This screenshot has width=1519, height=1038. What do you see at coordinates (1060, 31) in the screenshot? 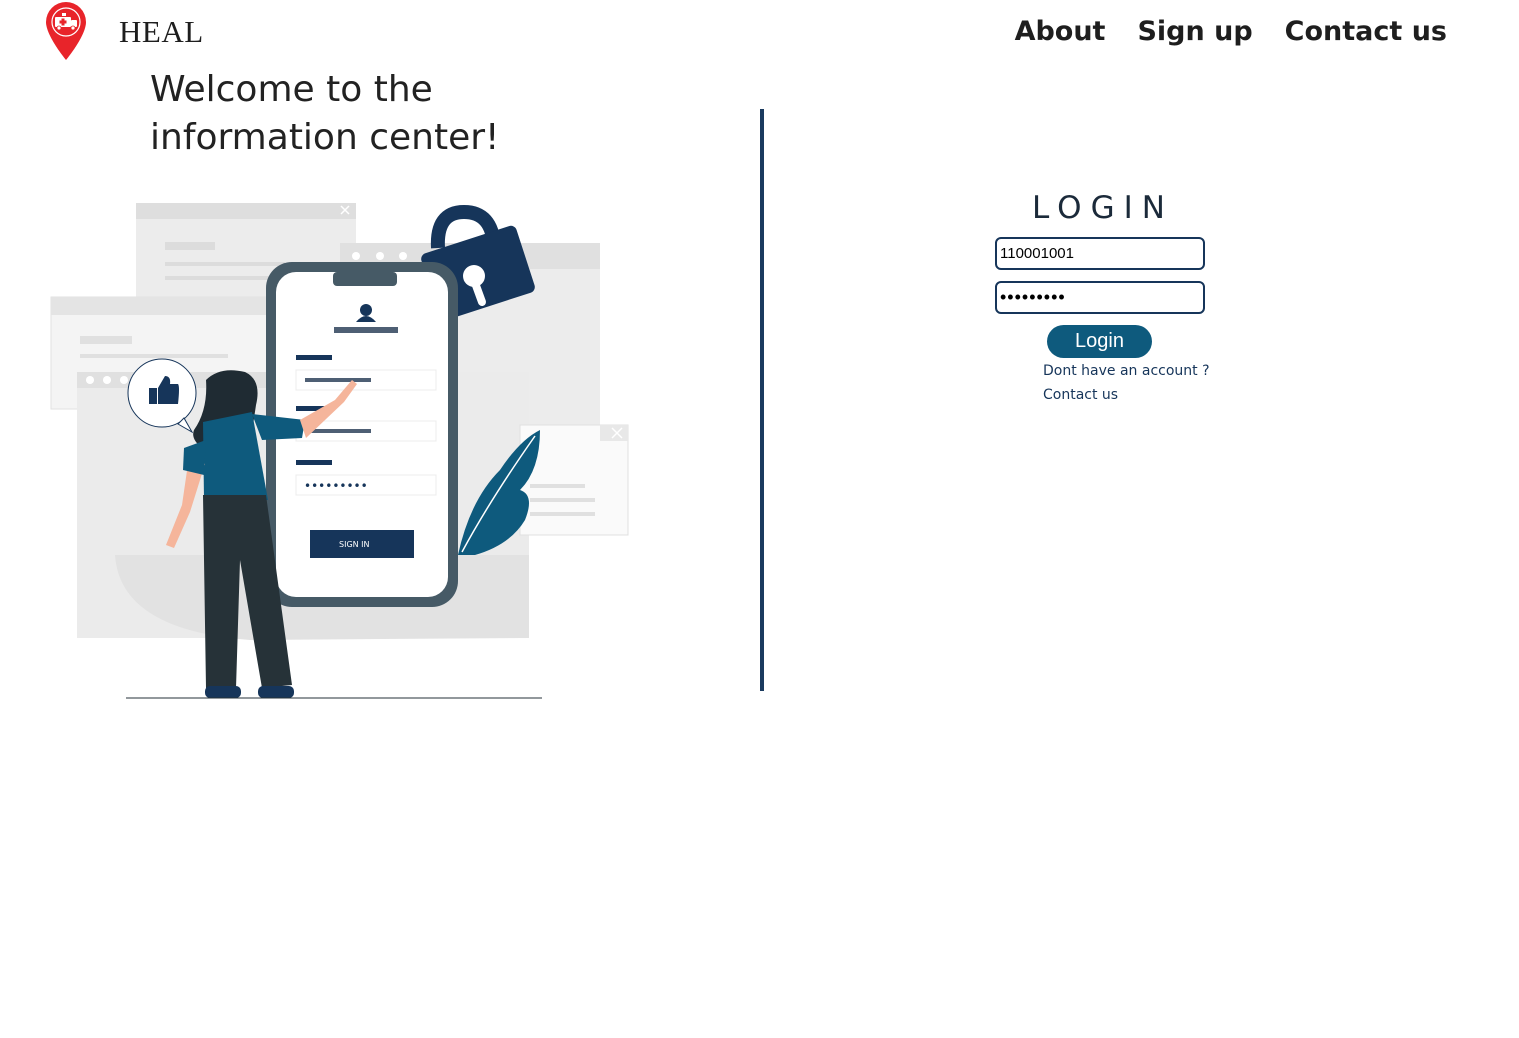
I see `nav-about-link: About` at bounding box center [1060, 31].